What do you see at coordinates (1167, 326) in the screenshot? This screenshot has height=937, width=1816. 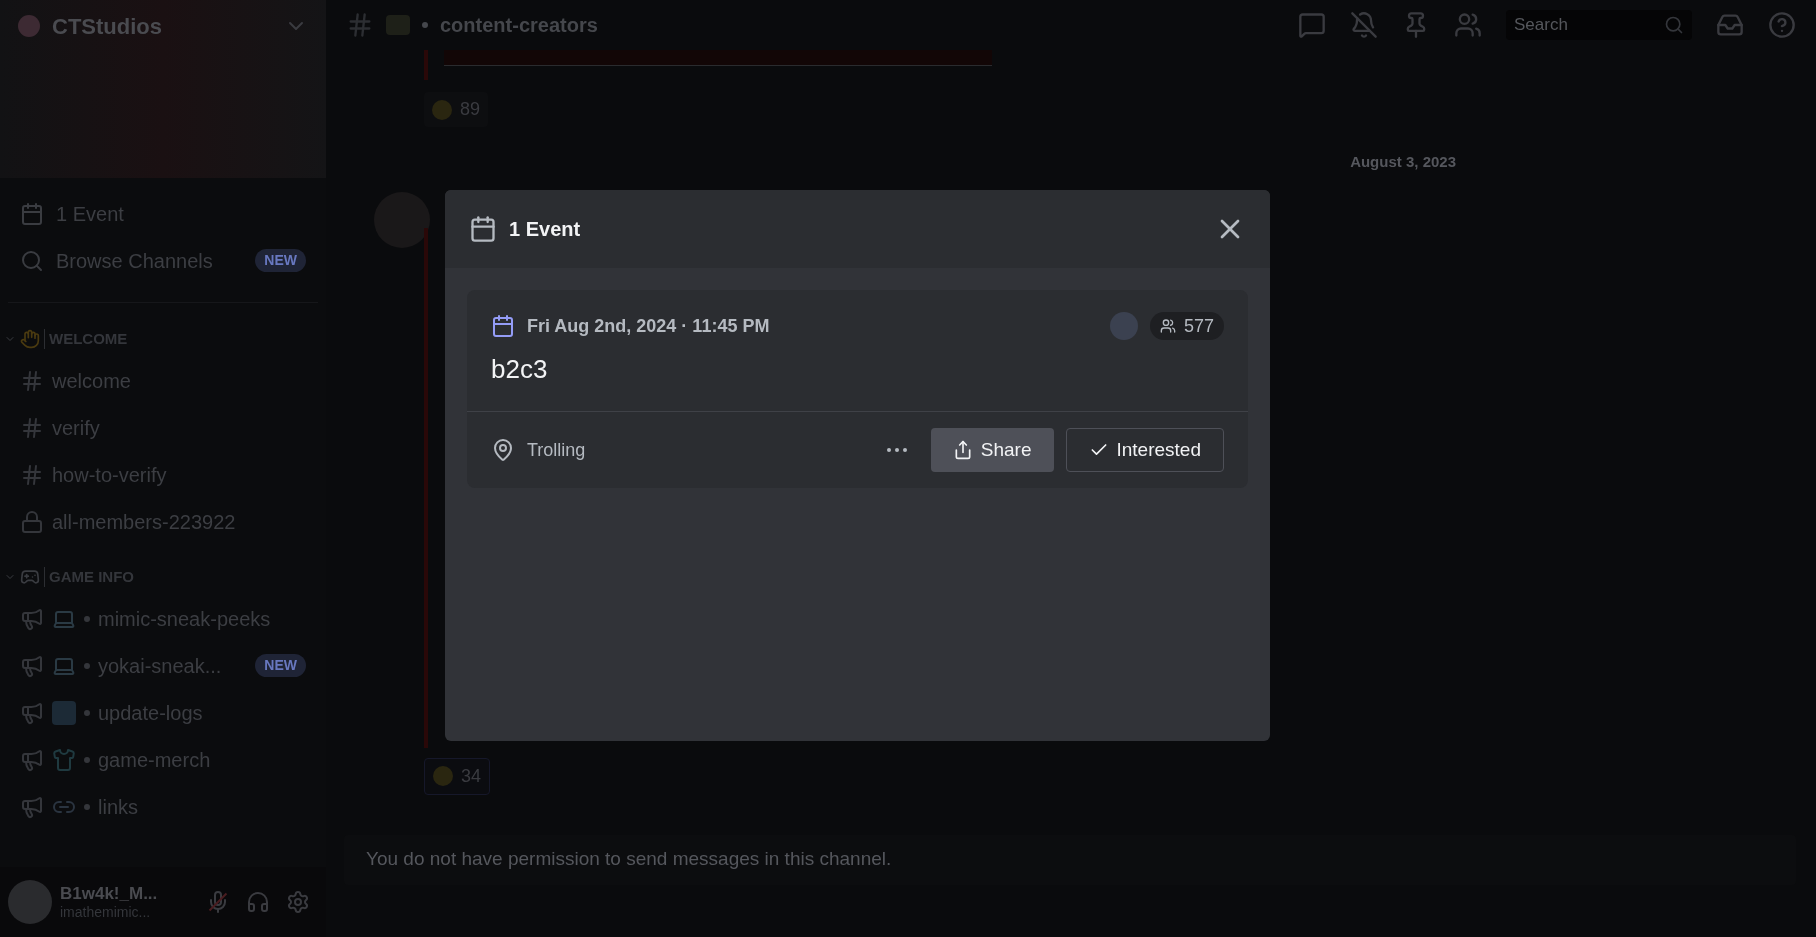 I see `people-icon` at bounding box center [1167, 326].